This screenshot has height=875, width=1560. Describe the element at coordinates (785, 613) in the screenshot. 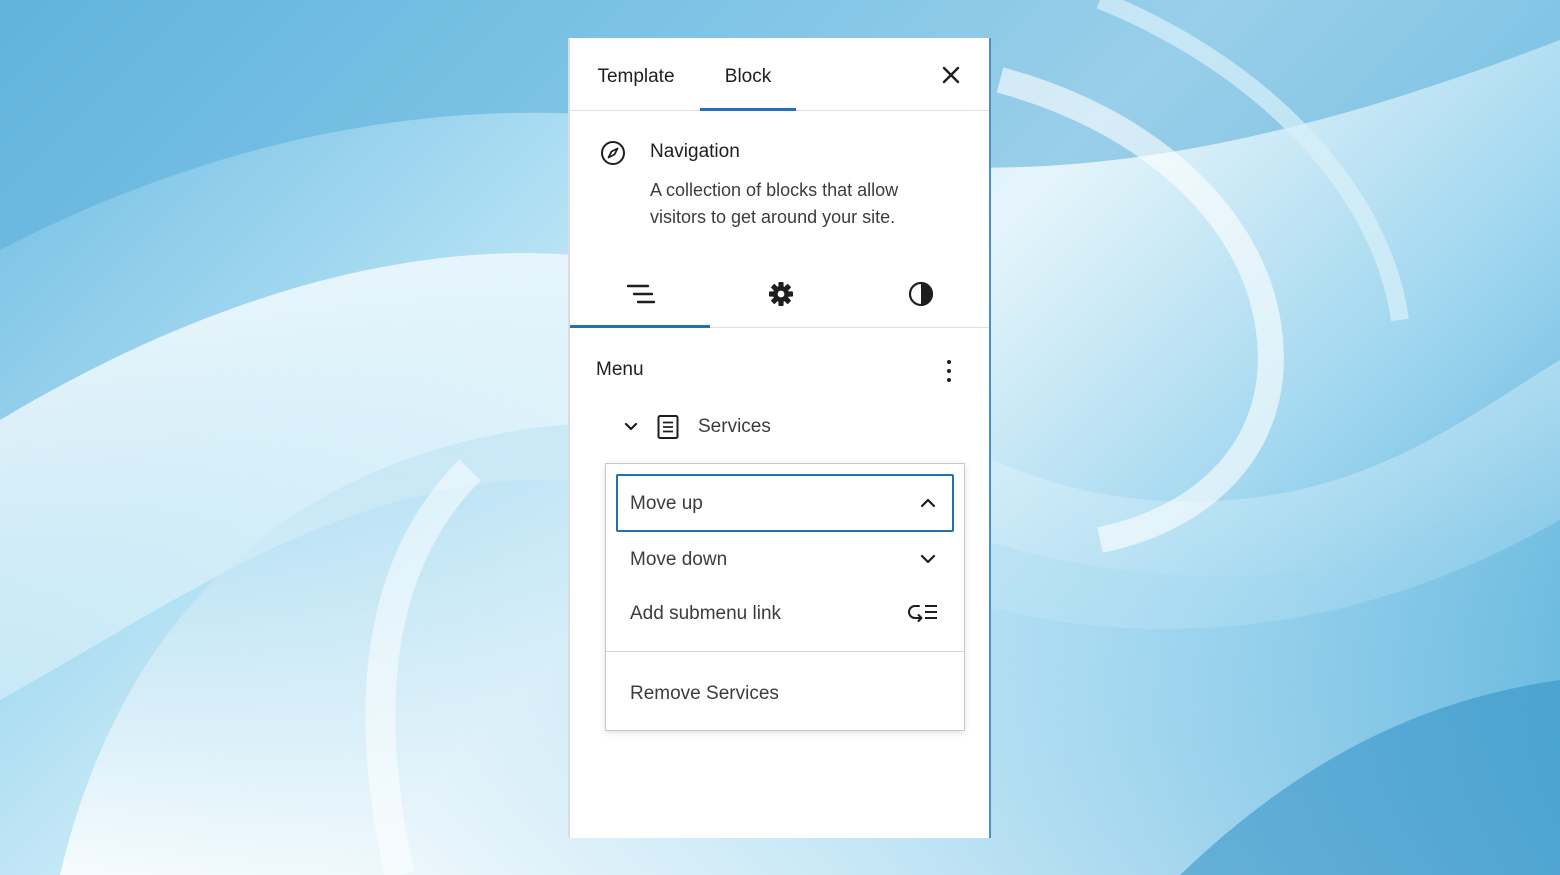

I see `add-submenu-link-menu-item: Add submenu link` at that location.